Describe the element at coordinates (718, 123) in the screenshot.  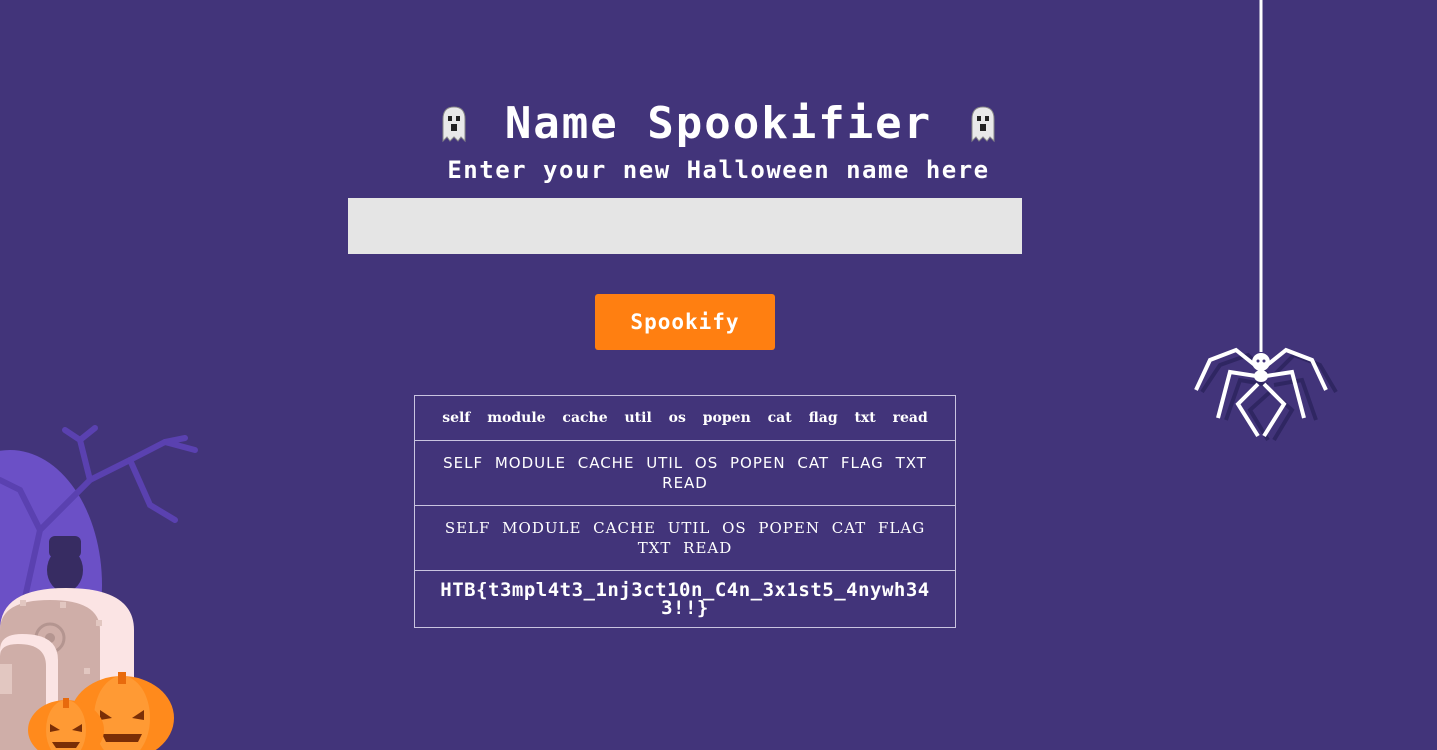
I see `page-title: Name Spookifier` at that location.